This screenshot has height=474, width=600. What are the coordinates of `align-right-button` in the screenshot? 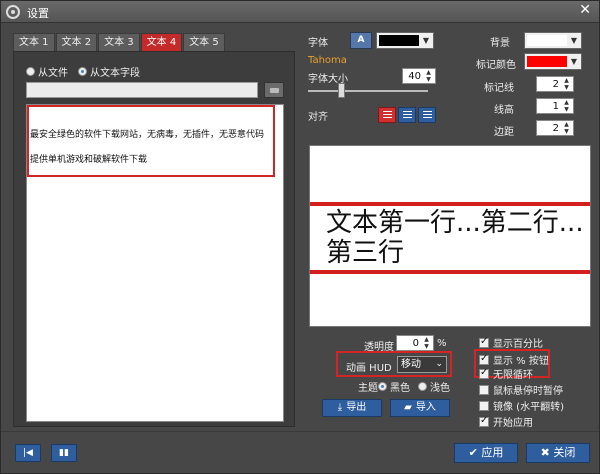 It's located at (427, 115).